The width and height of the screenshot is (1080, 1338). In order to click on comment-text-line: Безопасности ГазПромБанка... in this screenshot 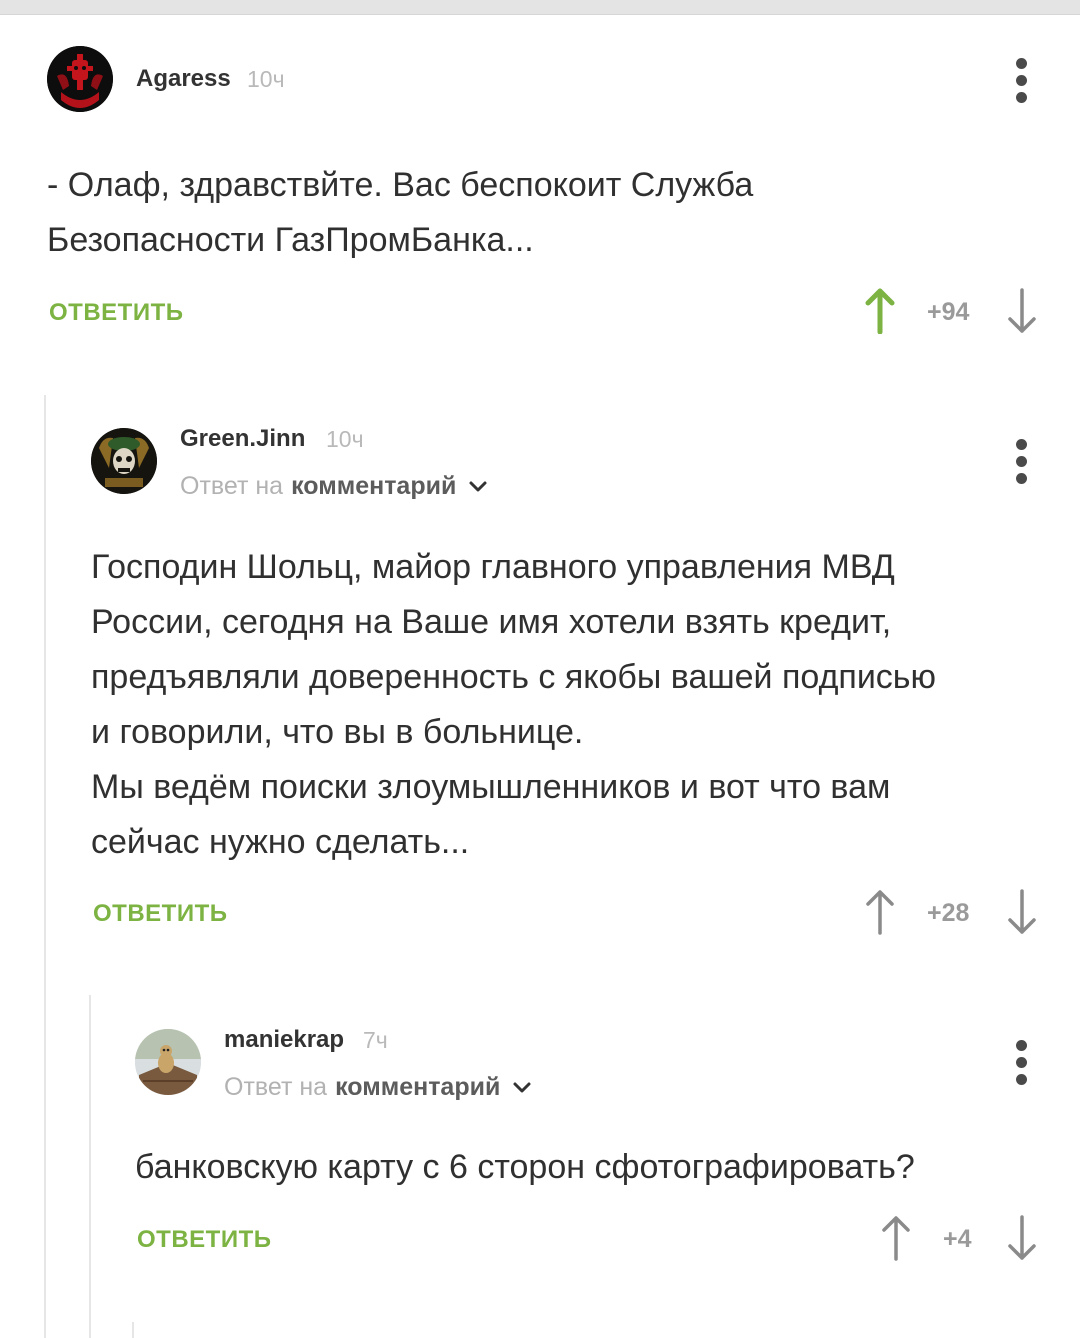, I will do `click(290, 240)`.